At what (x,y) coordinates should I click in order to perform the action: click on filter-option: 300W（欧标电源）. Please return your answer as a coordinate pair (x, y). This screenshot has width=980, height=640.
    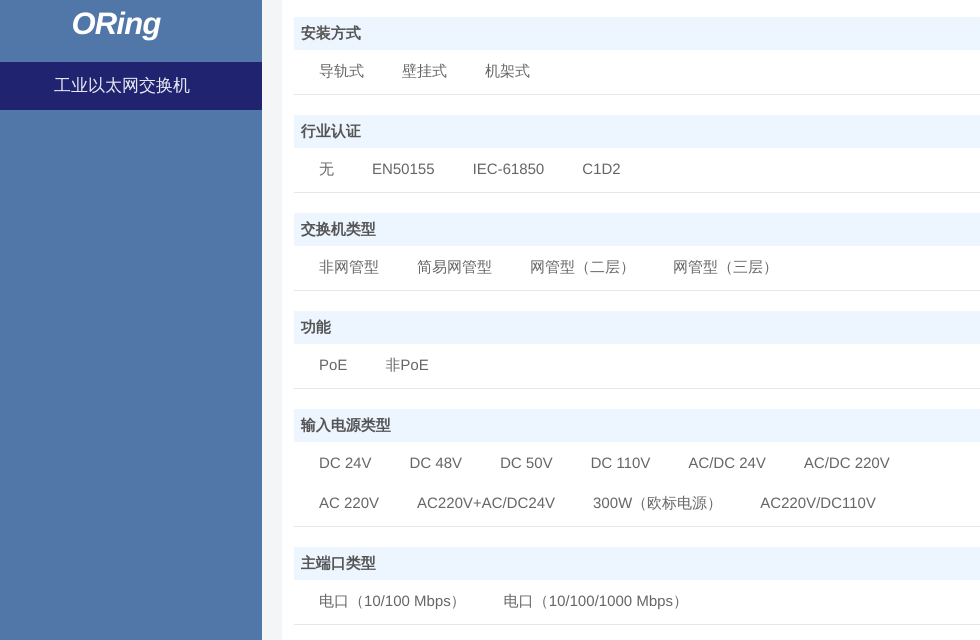
    Looking at the image, I should click on (657, 504).